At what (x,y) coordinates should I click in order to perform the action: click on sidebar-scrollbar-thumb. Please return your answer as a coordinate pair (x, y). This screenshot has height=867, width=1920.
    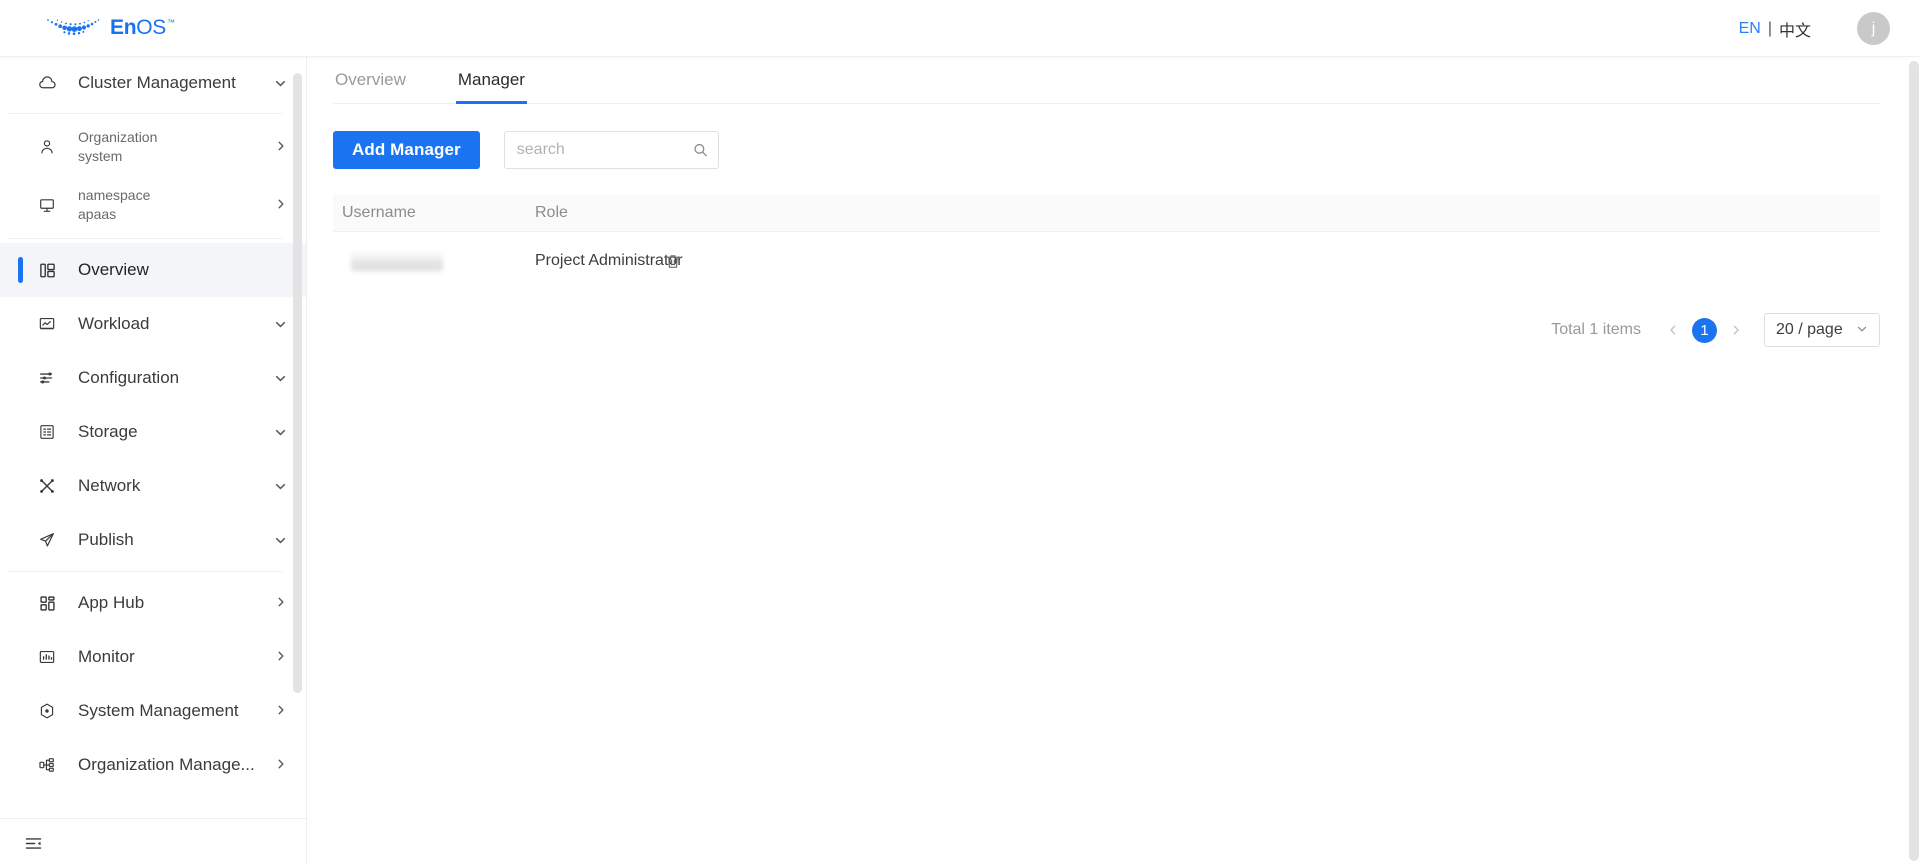
    Looking at the image, I should click on (297, 383).